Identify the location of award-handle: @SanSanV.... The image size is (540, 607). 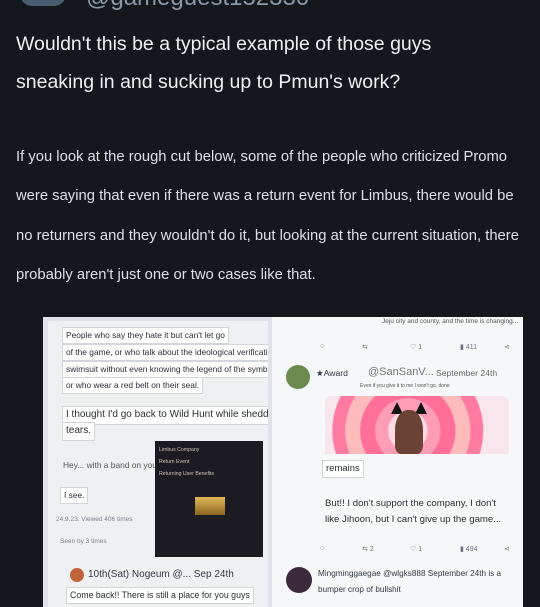
(401, 372).